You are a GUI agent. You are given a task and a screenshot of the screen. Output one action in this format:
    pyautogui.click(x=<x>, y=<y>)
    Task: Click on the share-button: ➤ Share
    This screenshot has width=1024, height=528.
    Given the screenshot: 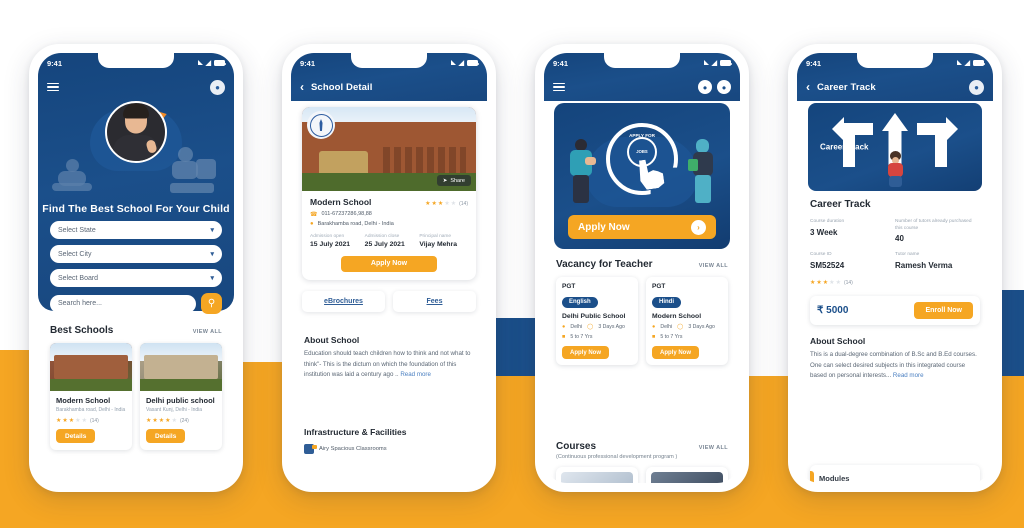 What is the action you would take?
    pyautogui.click(x=453, y=180)
    